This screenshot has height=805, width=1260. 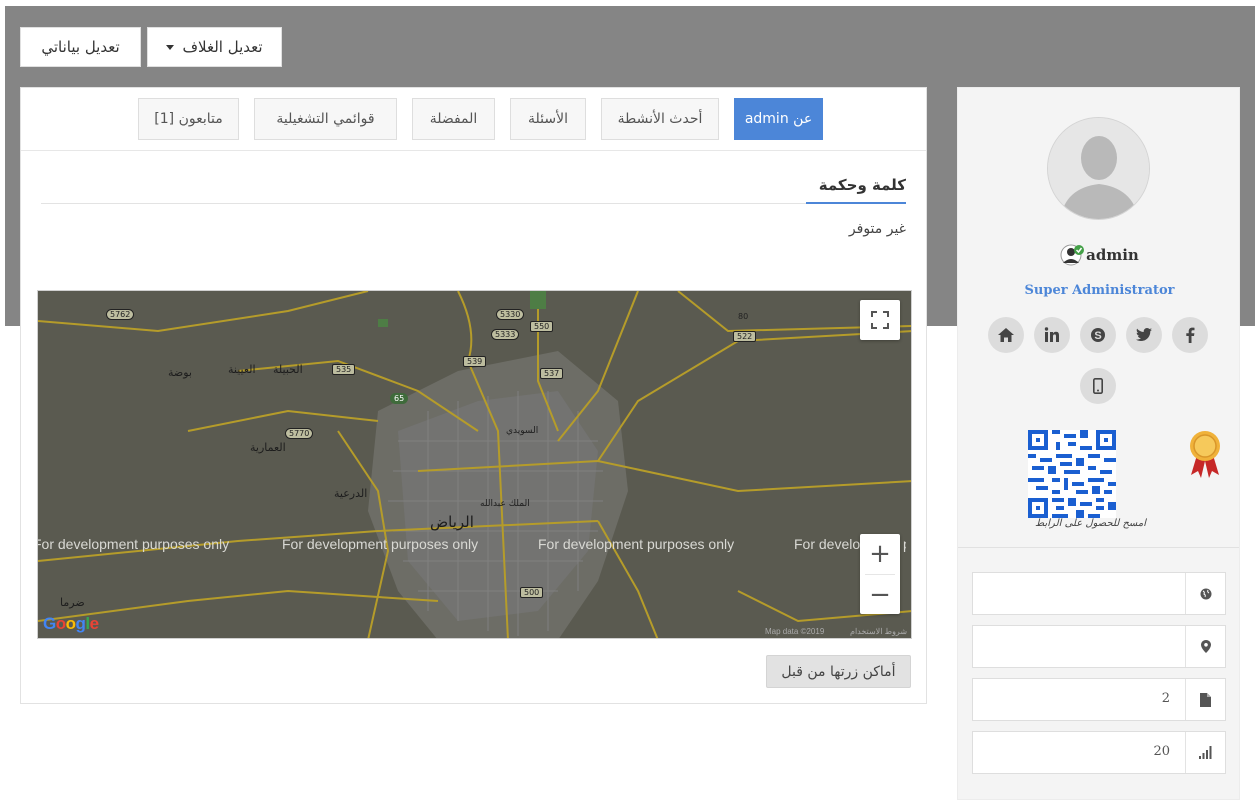 What do you see at coordinates (856, 190) in the screenshot?
I see `section-title: كلمة وحكمة` at bounding box center [856, 190].